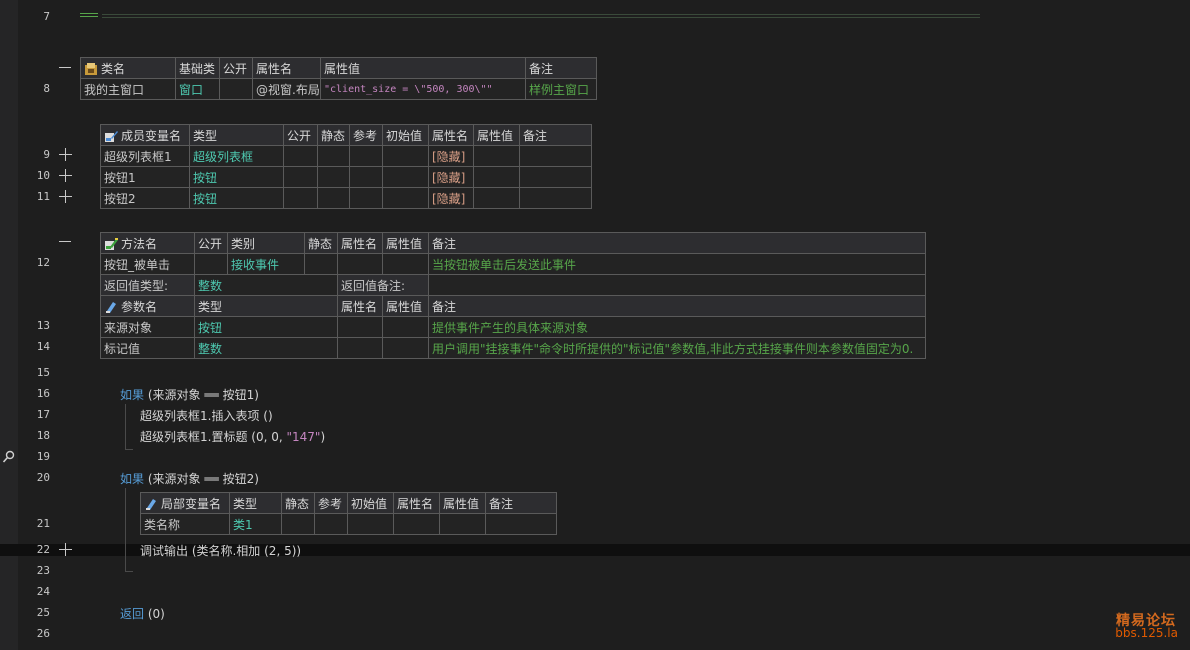 The image size is (1190, 650). What do you see at coordinates (147, 348) in the screenshot?
I see `param-name-cell: 标记值` at bounding box center [147, 348].